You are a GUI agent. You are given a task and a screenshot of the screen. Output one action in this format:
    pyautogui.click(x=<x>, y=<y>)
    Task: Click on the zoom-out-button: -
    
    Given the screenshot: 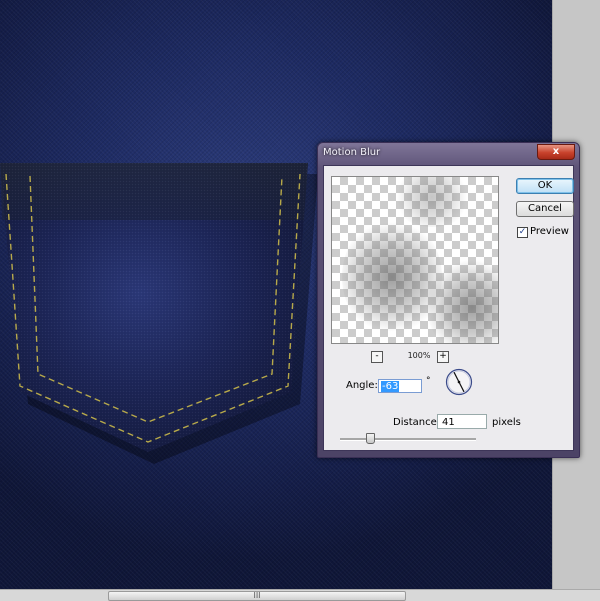 What is the action you would take?
    pyautogui.click(x=377, y=357)
    